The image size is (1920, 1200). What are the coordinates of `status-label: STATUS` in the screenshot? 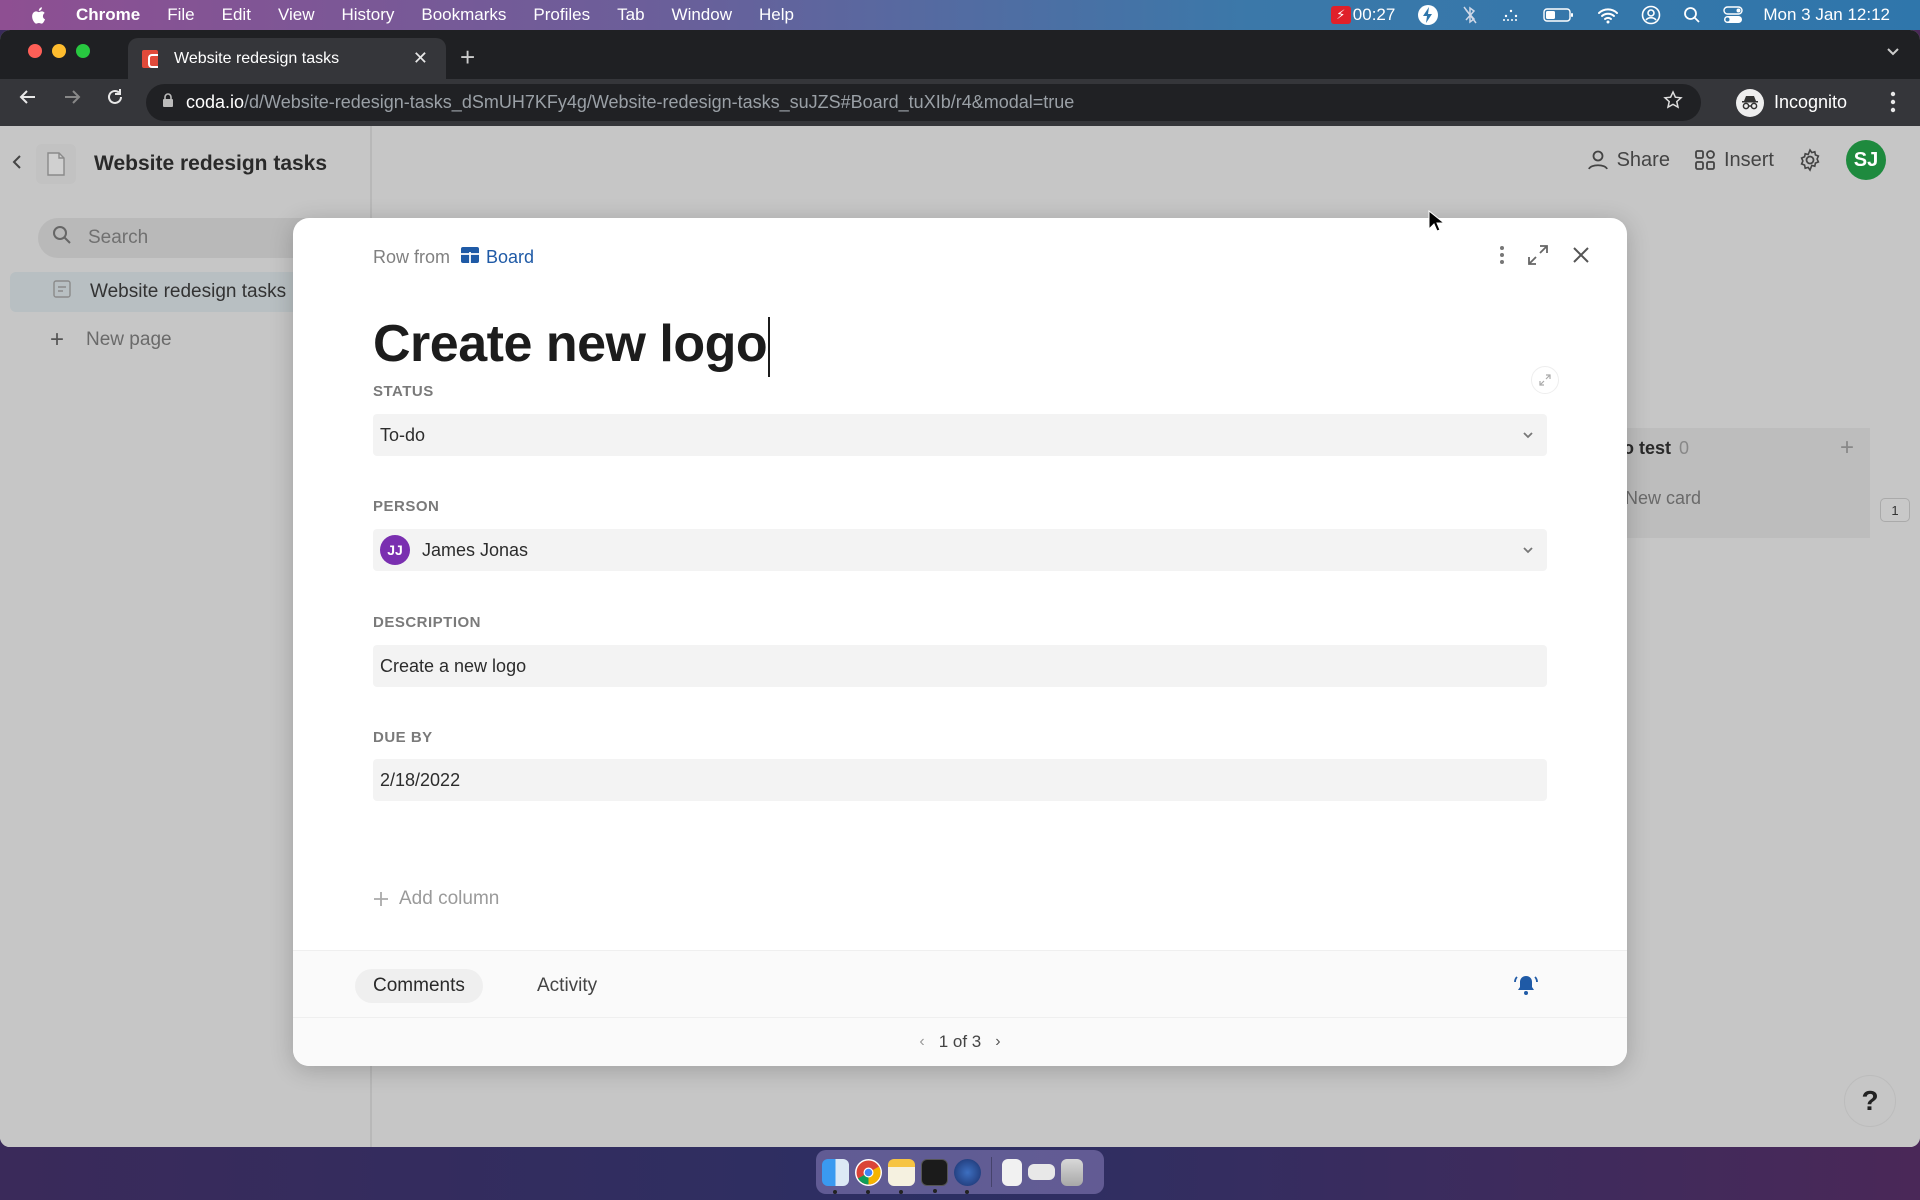 It's located at (403, 391).